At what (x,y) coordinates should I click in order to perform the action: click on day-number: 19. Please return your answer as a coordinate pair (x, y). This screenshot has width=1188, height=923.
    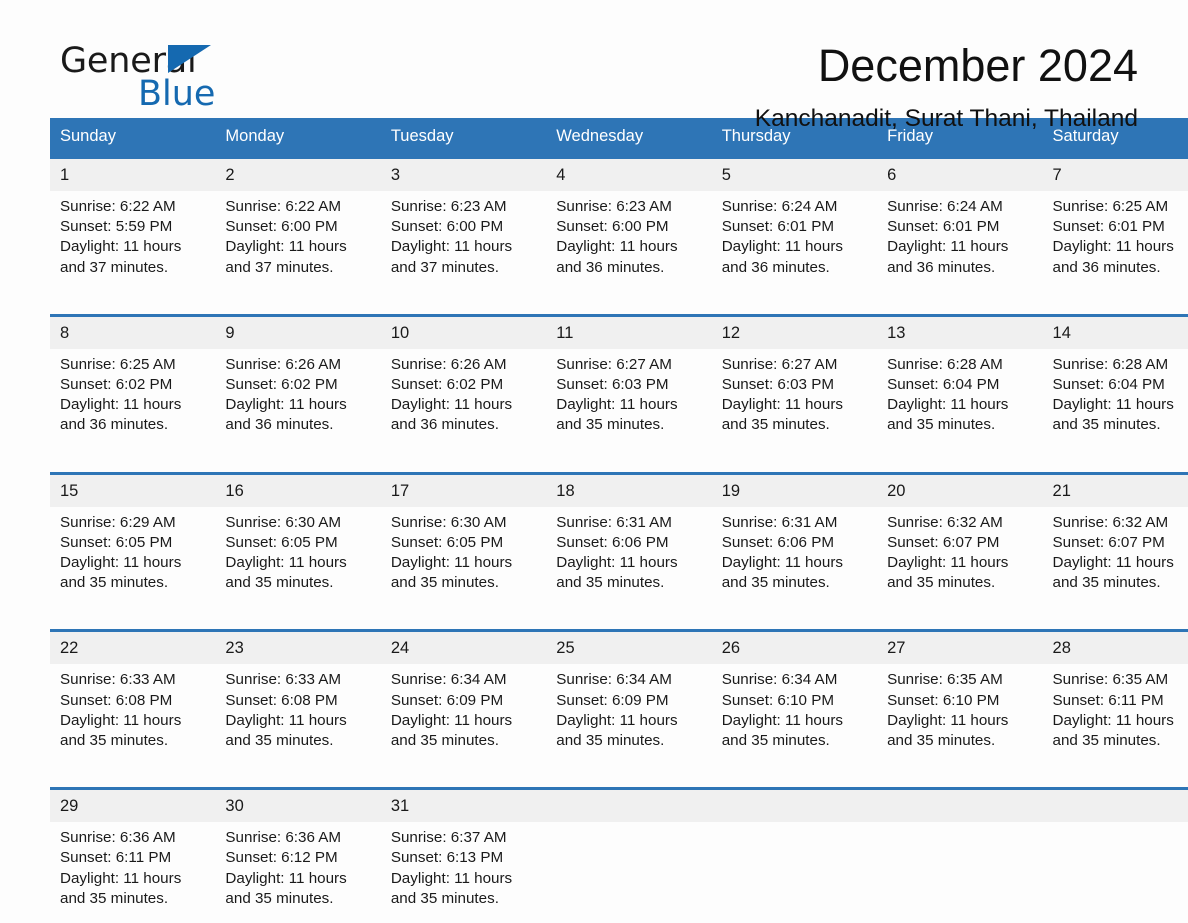
    Looking at the image, I should click on (794, 491).